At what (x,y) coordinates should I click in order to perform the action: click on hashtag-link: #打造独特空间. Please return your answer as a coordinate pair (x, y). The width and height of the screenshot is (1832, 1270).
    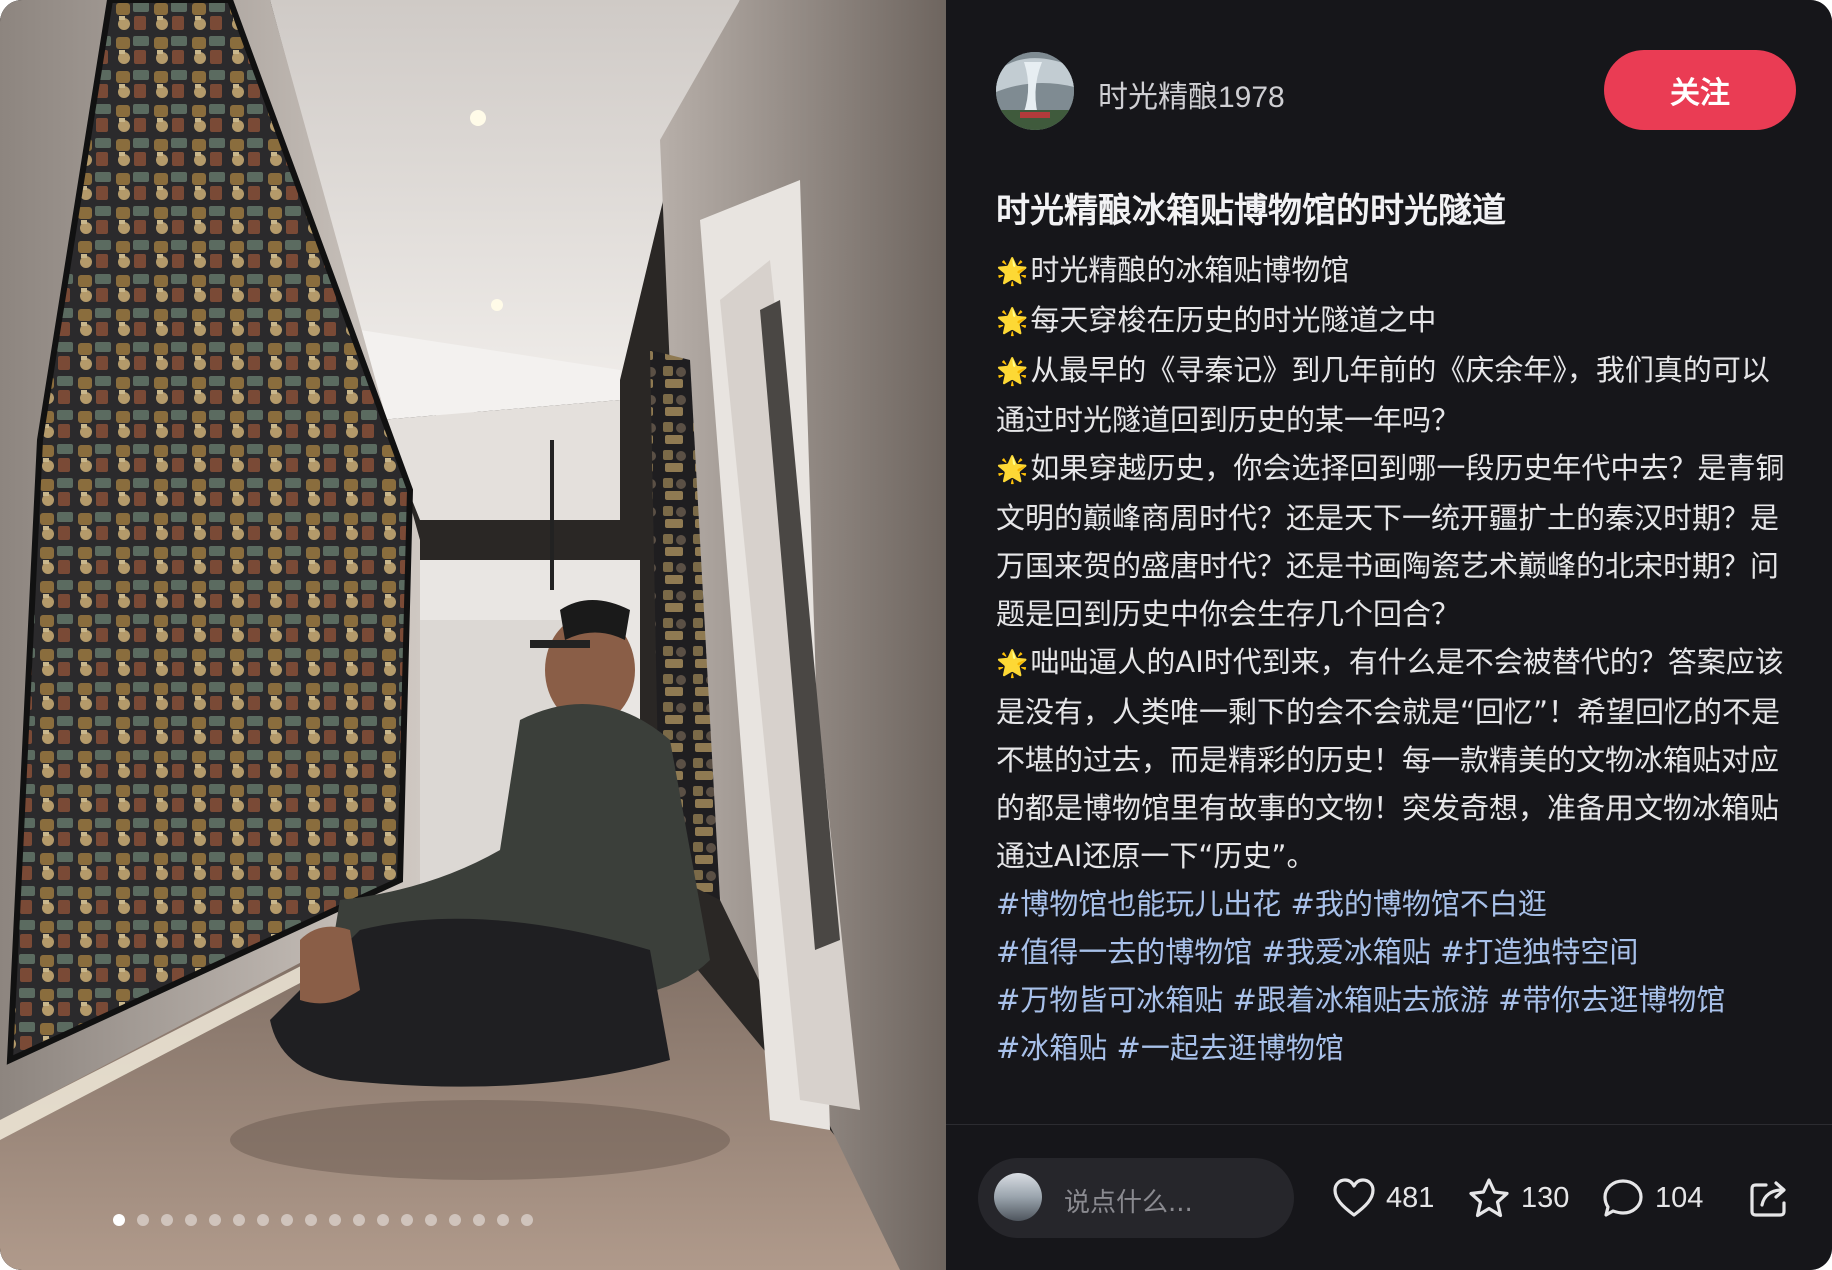
    Looking at the image, I should click on (1539, 952).